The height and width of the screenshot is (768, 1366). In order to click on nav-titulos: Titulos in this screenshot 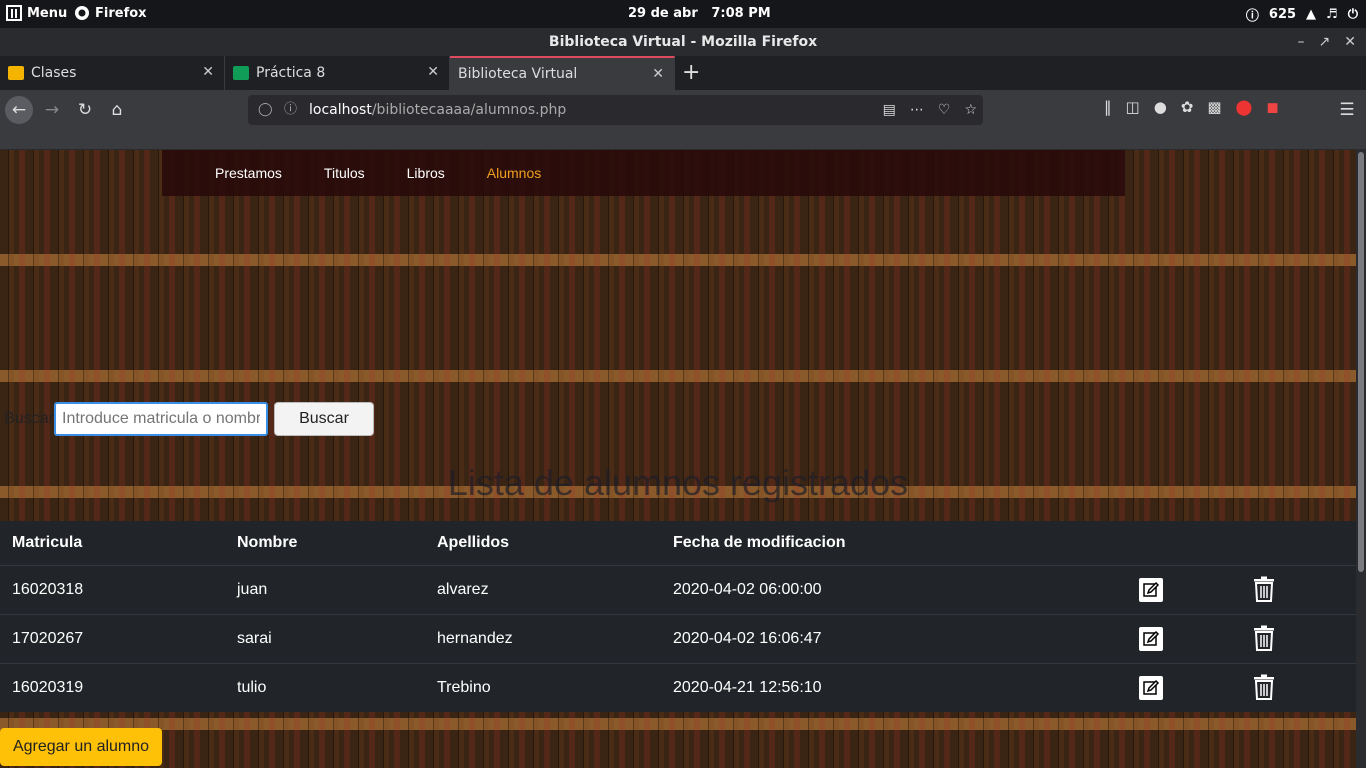, I will do `click(344, 173)`.